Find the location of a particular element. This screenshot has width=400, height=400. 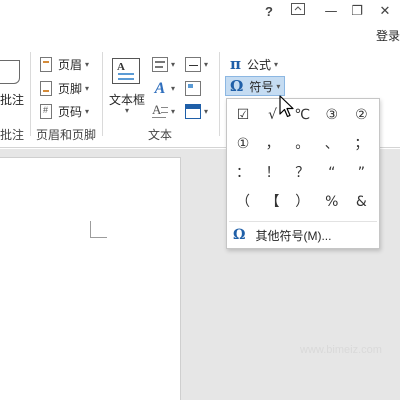

object-button: ▾ is located at coordinates (196, 111).